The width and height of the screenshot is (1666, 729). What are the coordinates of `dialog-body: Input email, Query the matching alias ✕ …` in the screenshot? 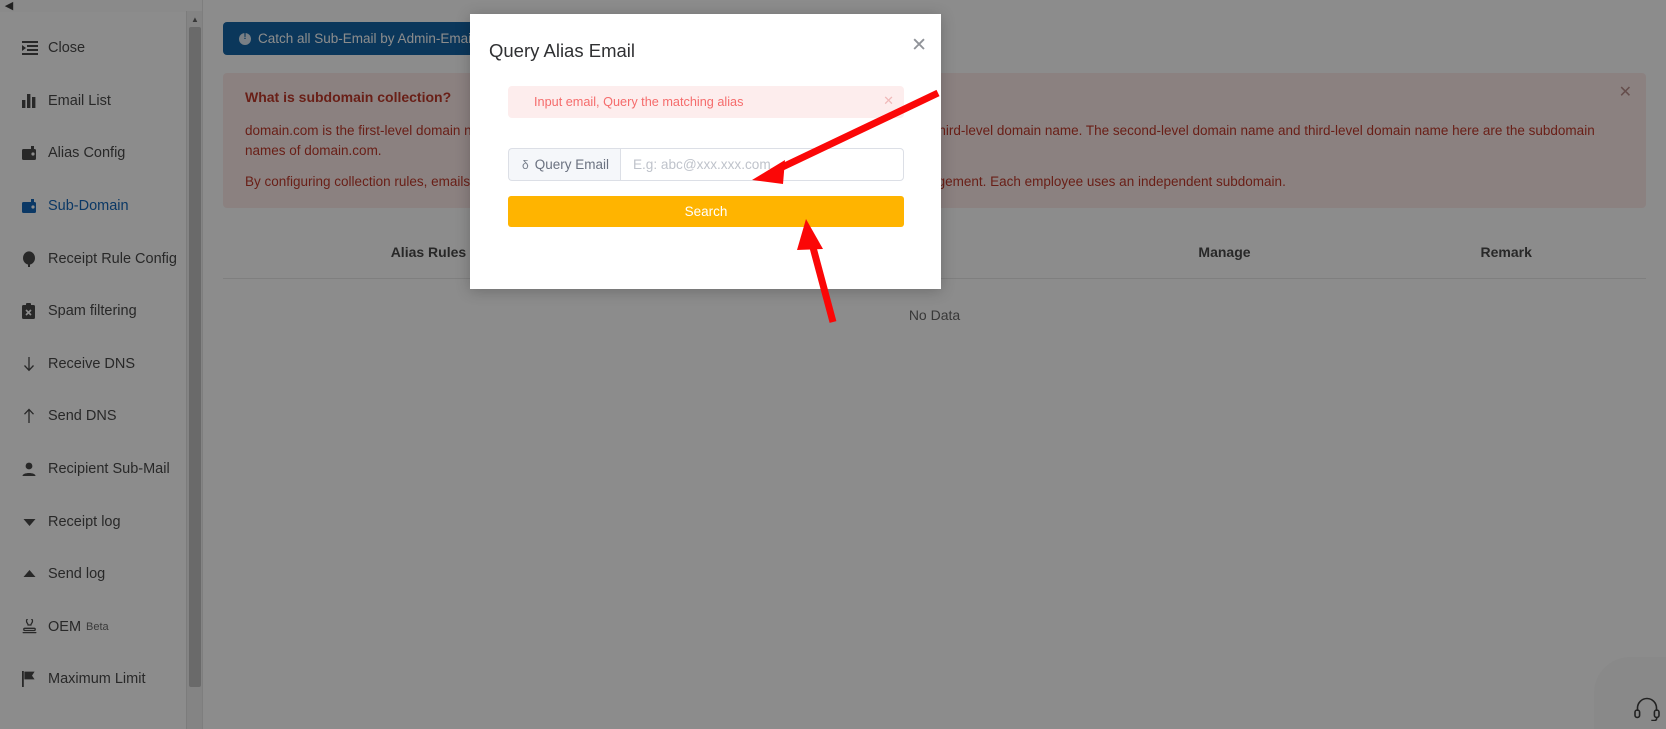 It's located at (705, 144).